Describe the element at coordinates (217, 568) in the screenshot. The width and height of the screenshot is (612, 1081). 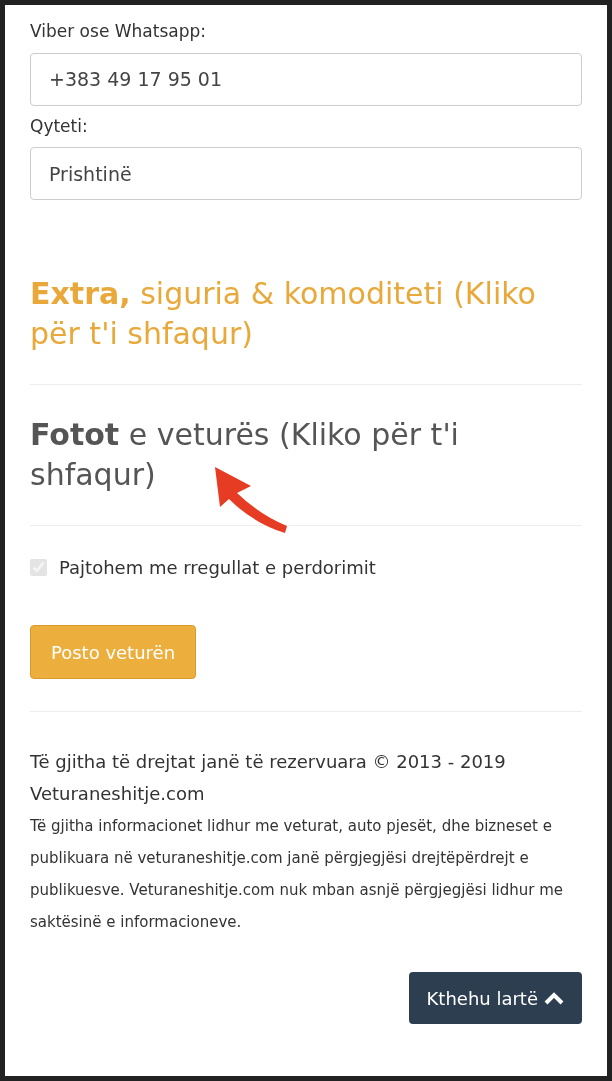
I see `terms-label: Pajtohem me rregullat e perdorimit` at that location.